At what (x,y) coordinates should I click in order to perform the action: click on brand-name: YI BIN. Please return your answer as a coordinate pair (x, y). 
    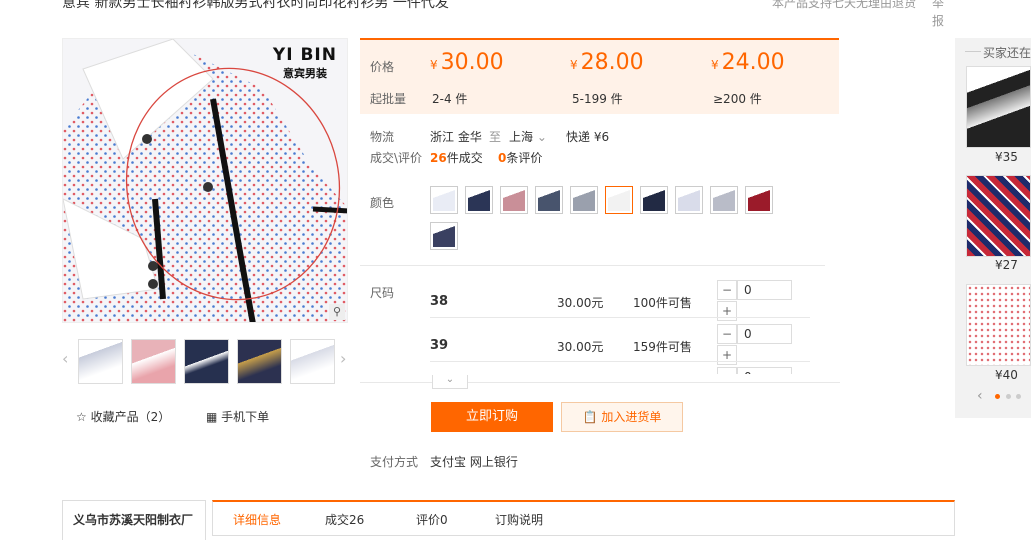
    Looking at the image, I should click on (304, 55).